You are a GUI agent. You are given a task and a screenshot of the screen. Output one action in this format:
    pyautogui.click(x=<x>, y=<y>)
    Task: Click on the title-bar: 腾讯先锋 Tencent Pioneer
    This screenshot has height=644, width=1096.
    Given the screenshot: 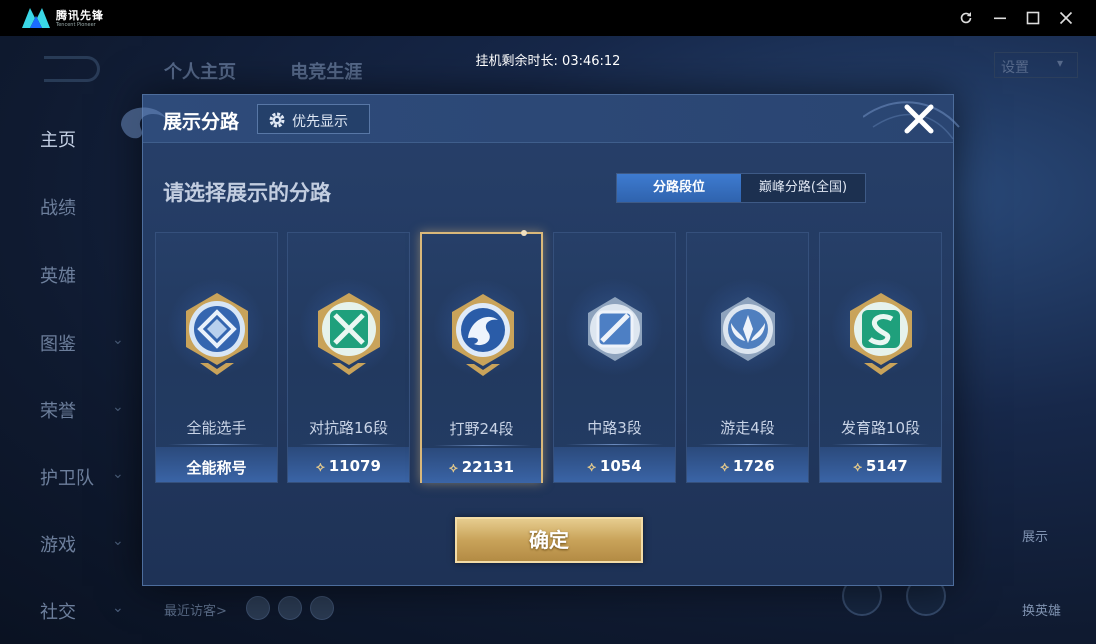 What is the action you would take?
    pyautogui.click(x=548, y=18)
    